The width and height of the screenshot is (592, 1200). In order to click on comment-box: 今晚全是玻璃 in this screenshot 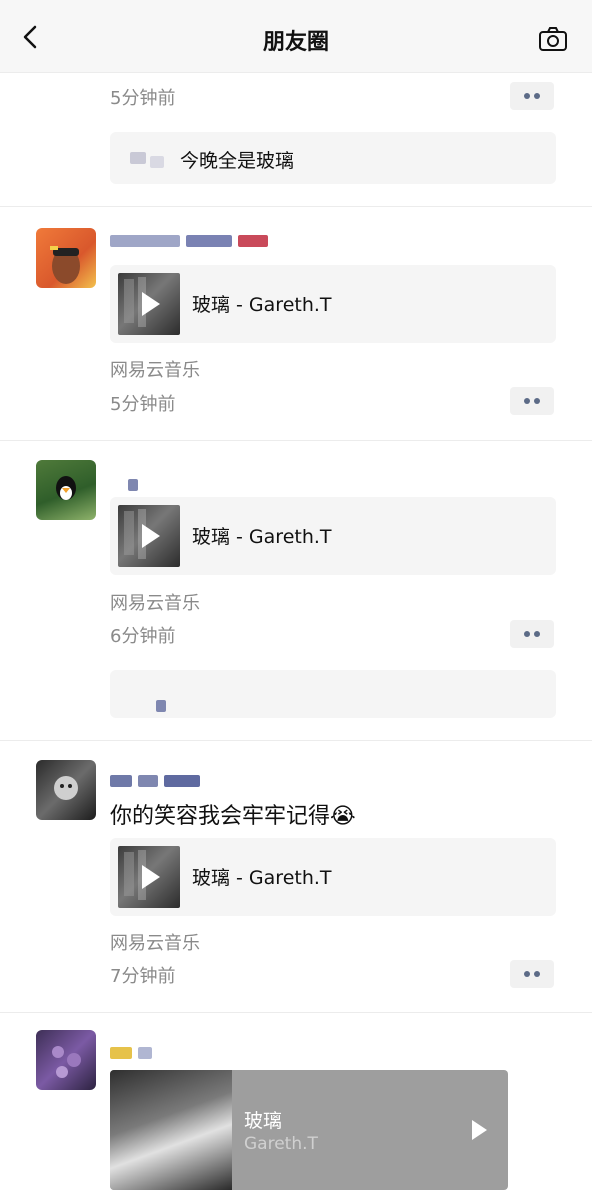, I will do `click(333, 158)`.